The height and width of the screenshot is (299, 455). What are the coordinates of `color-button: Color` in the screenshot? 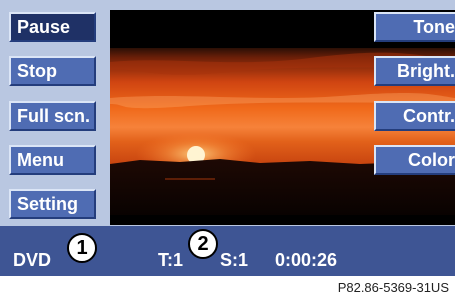 It's located at (414, 160).